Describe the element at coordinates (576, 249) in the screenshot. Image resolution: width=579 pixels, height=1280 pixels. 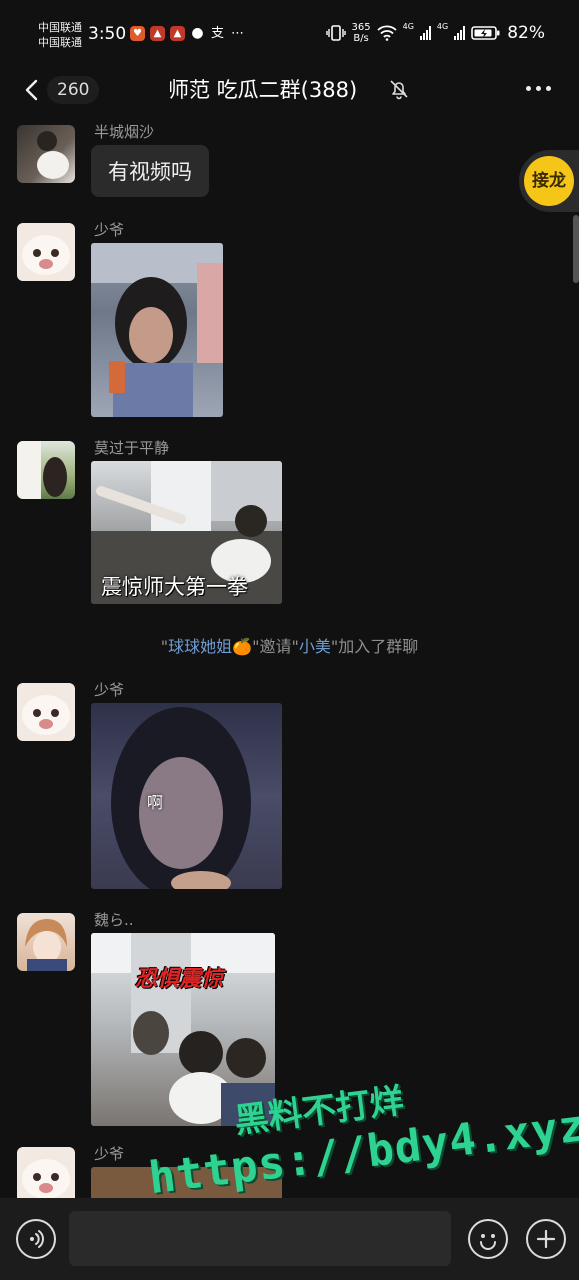
I see `scrollbar-thumb` at that location.